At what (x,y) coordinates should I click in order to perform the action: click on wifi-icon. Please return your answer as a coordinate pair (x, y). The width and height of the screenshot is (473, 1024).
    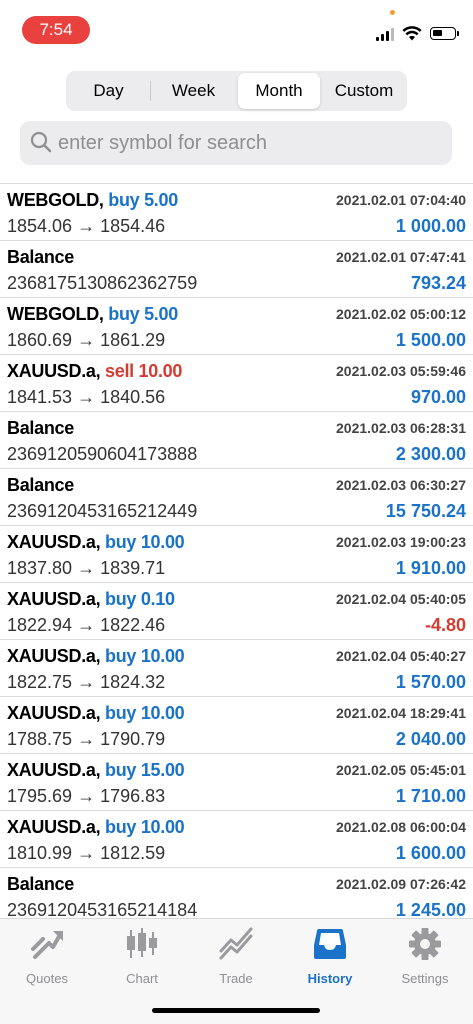
    Looking at the image, I should click on (412, 33).